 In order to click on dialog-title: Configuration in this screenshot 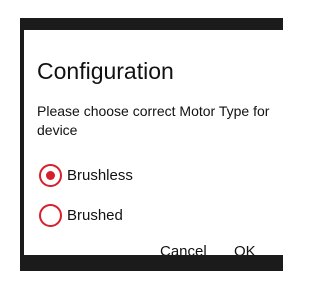, I will do `click(105, 71)`.